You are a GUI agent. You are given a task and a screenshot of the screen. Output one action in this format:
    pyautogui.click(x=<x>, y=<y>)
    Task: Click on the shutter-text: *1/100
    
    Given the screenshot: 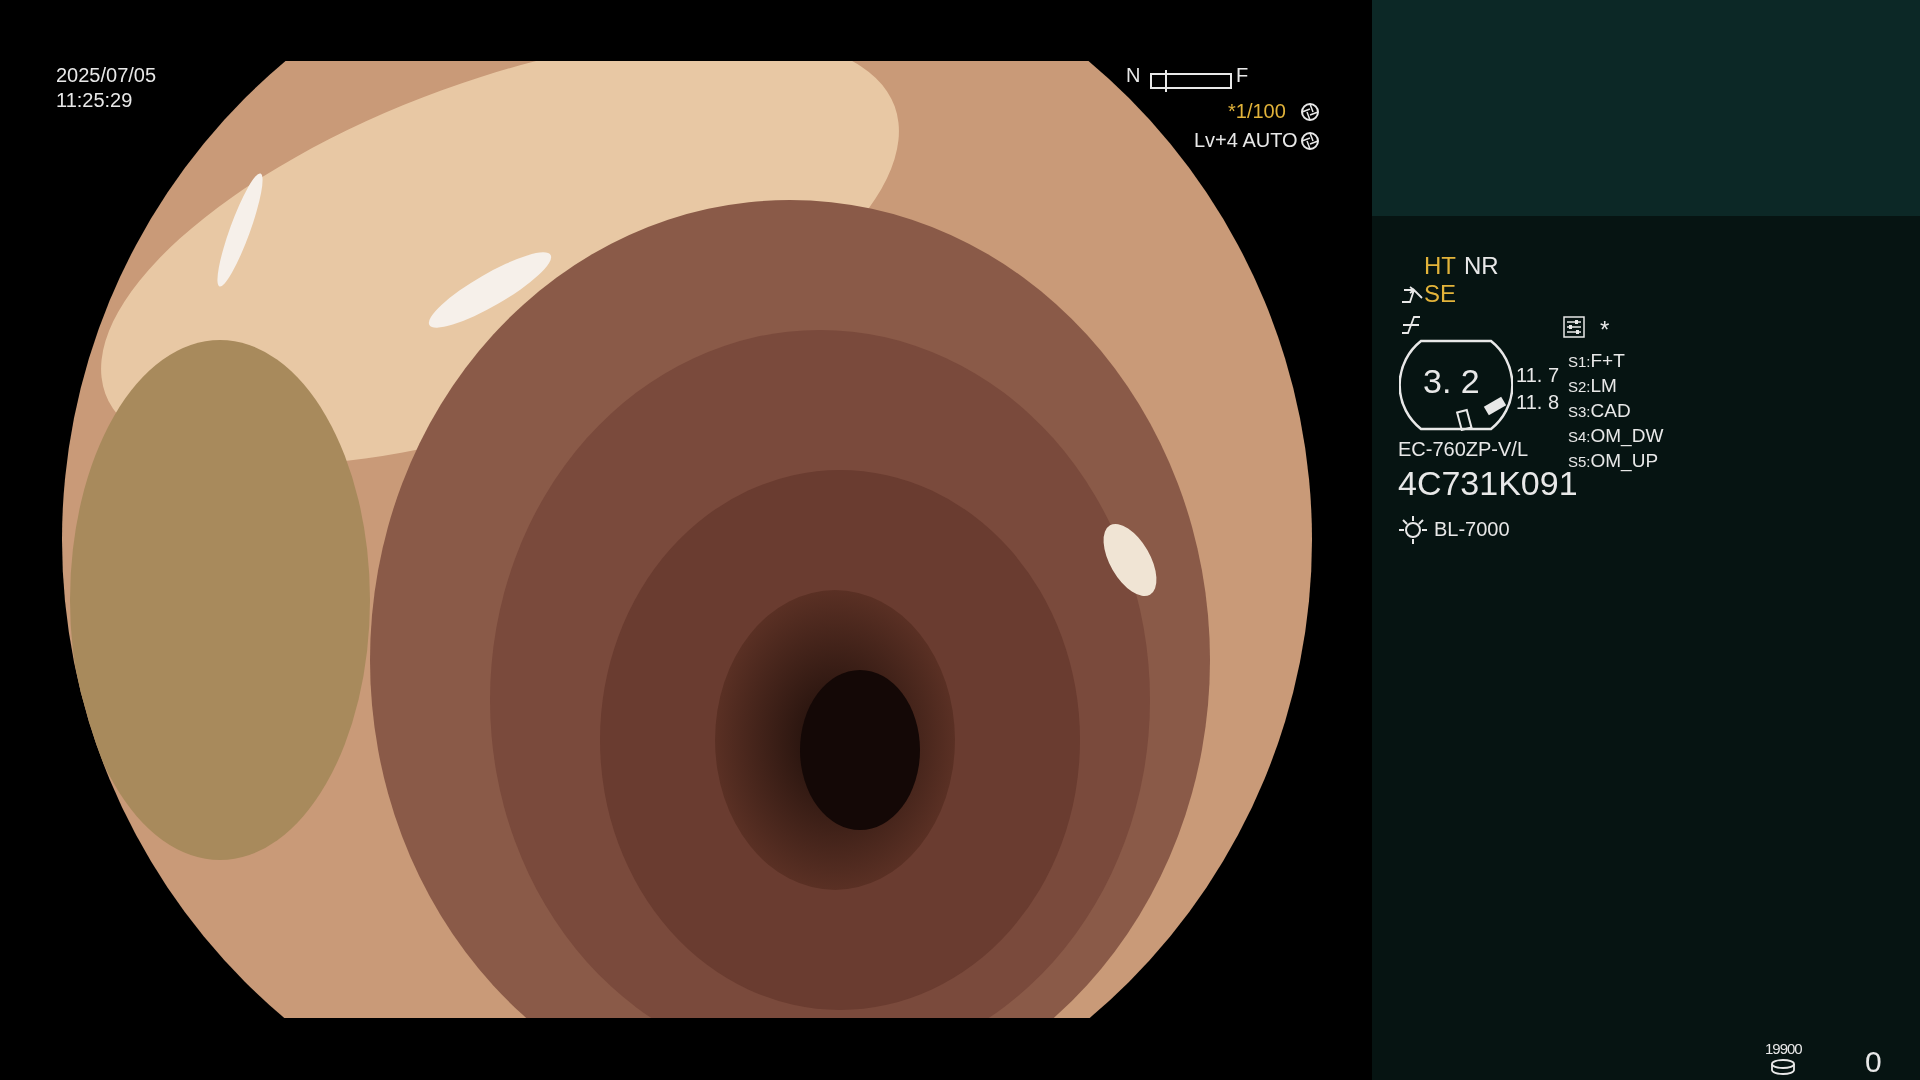 What is the action you would take?
    pyautogui.click(x=1257, y=111)
    